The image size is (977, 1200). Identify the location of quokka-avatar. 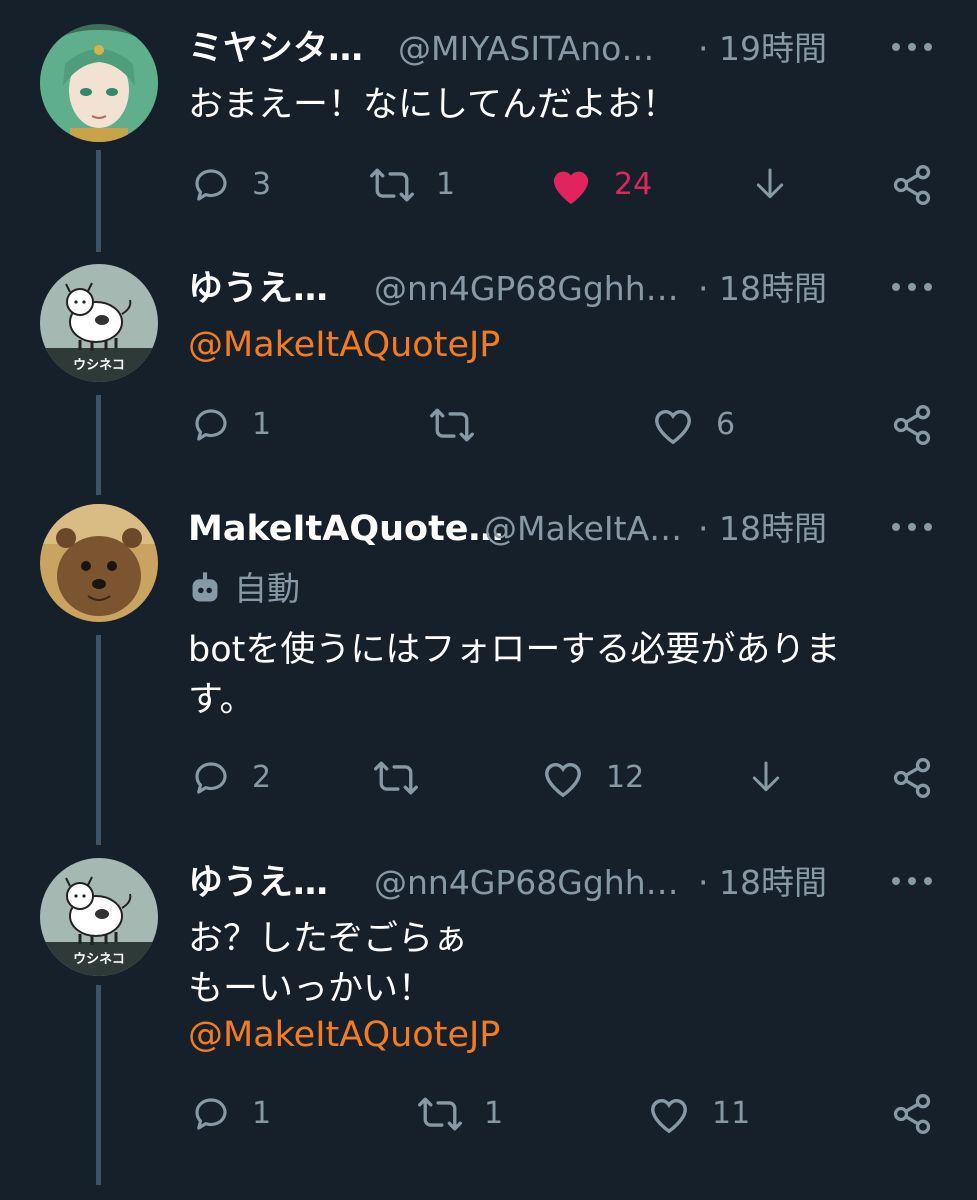
(99, 563).